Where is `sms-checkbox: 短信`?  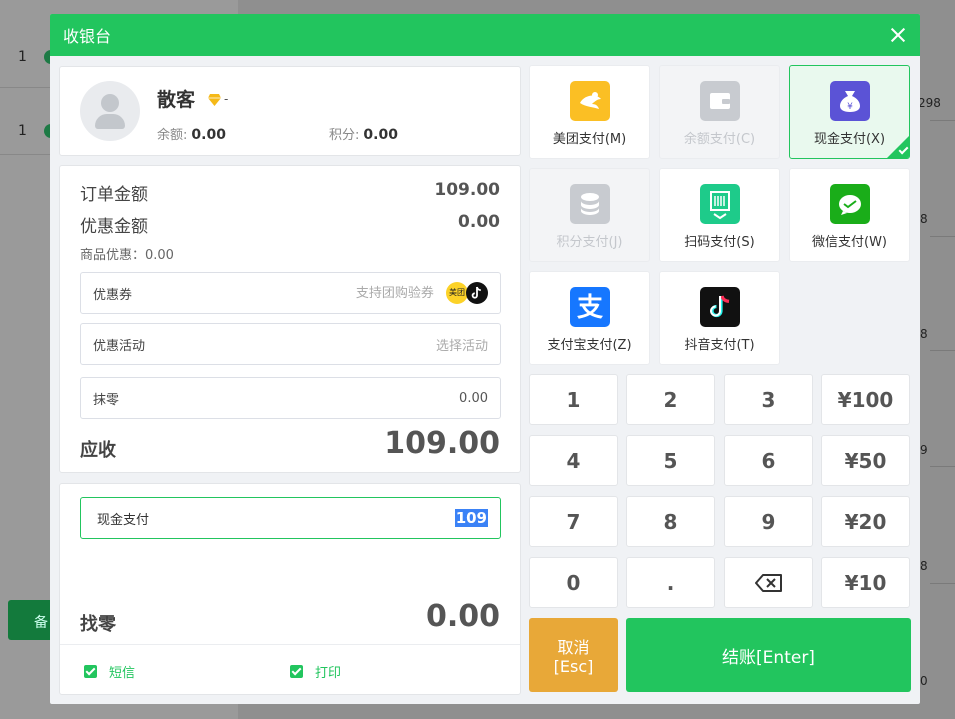 sms-checkbox: 短信 is located at coordinates (109, 671).